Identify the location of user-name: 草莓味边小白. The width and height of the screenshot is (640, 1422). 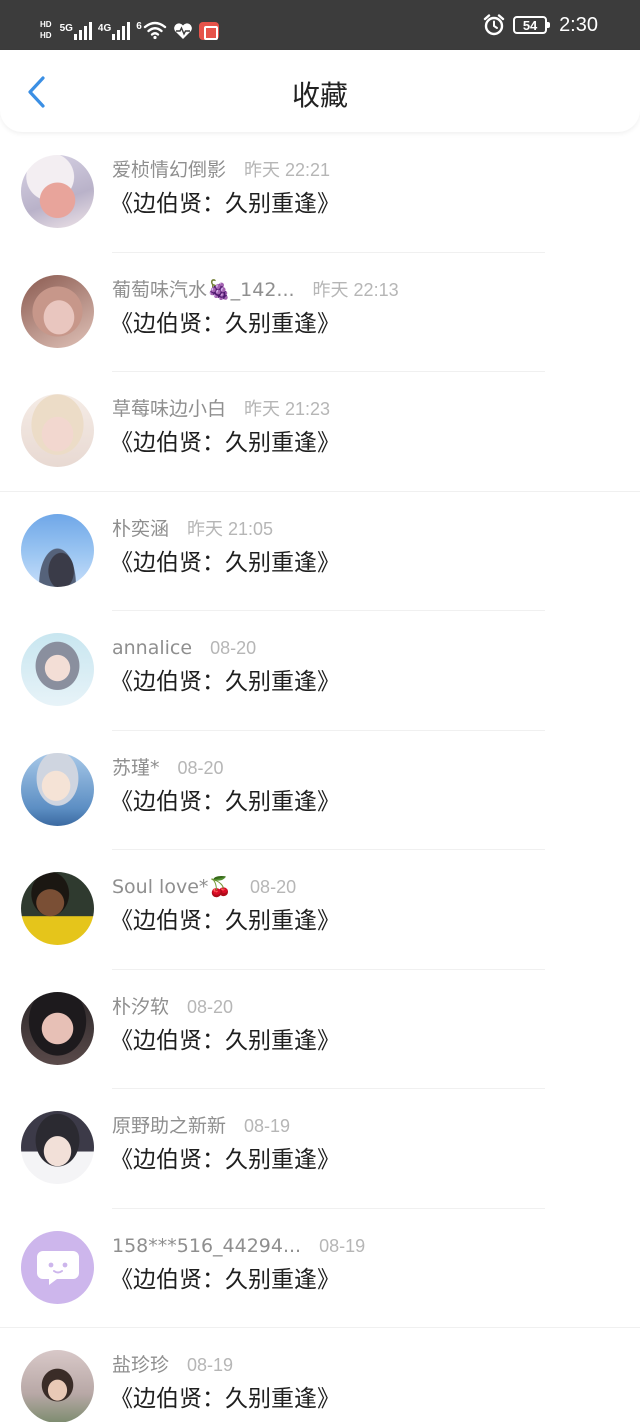
(169, 409).